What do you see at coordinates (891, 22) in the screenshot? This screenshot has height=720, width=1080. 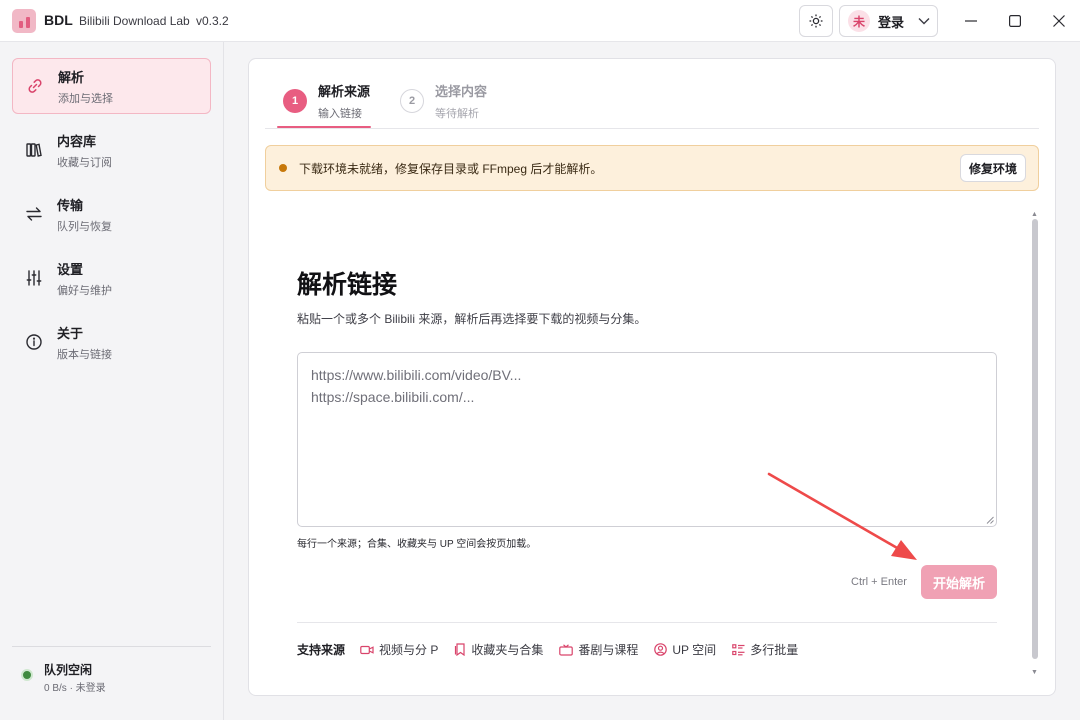 I see `login-label: 登录` at bounding box center [891, 22].